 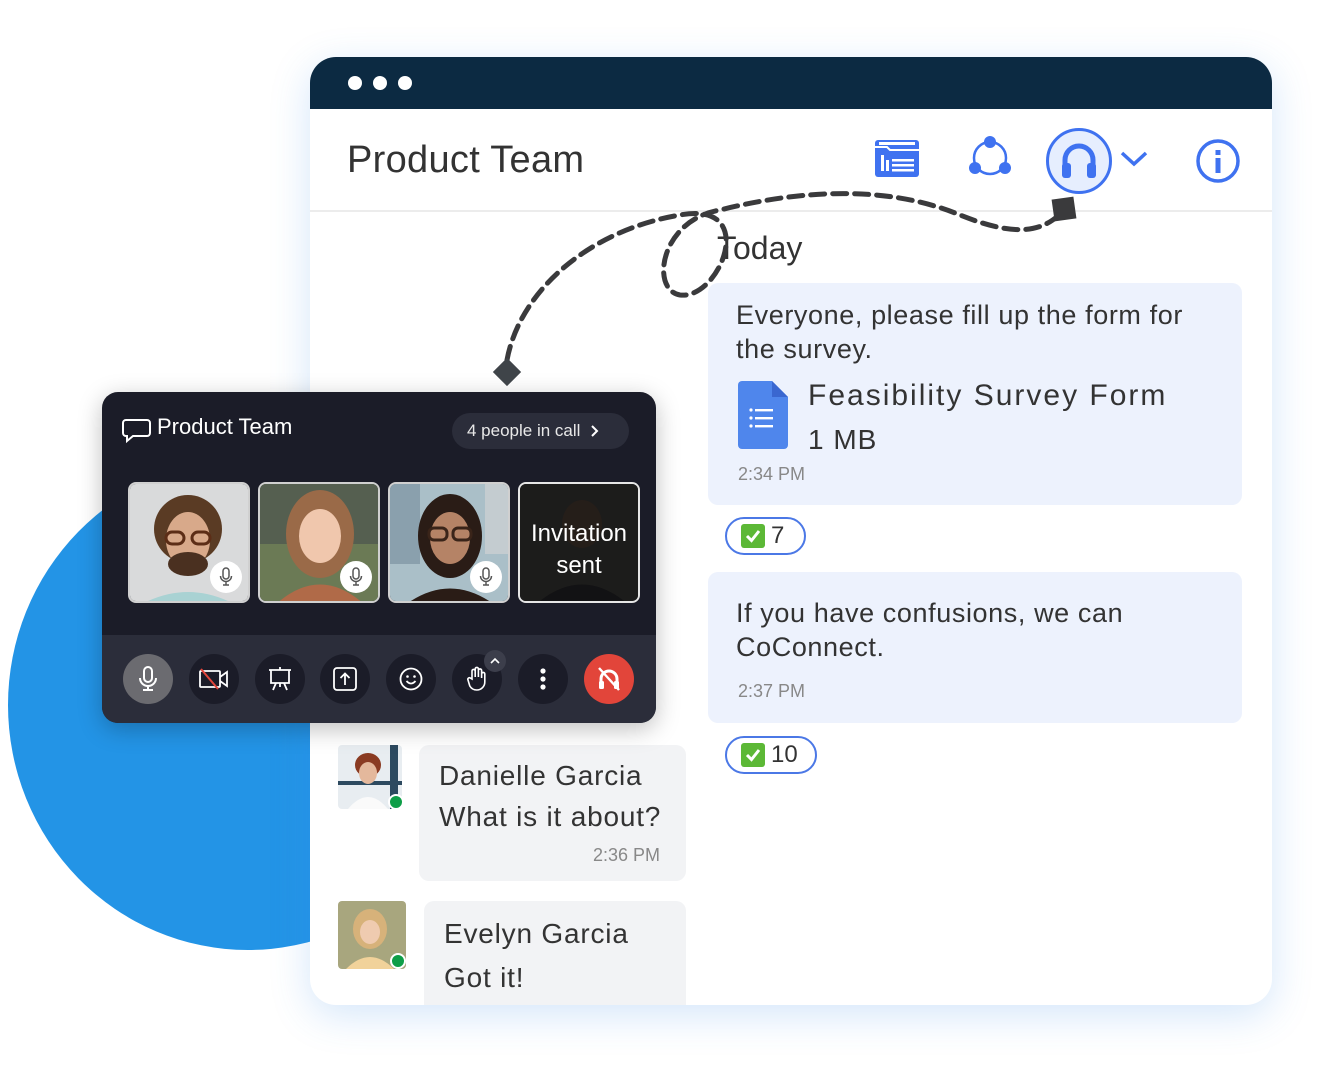 I want to click on invited-participant-tile: Invitation sent, so click(x=579, y=542).